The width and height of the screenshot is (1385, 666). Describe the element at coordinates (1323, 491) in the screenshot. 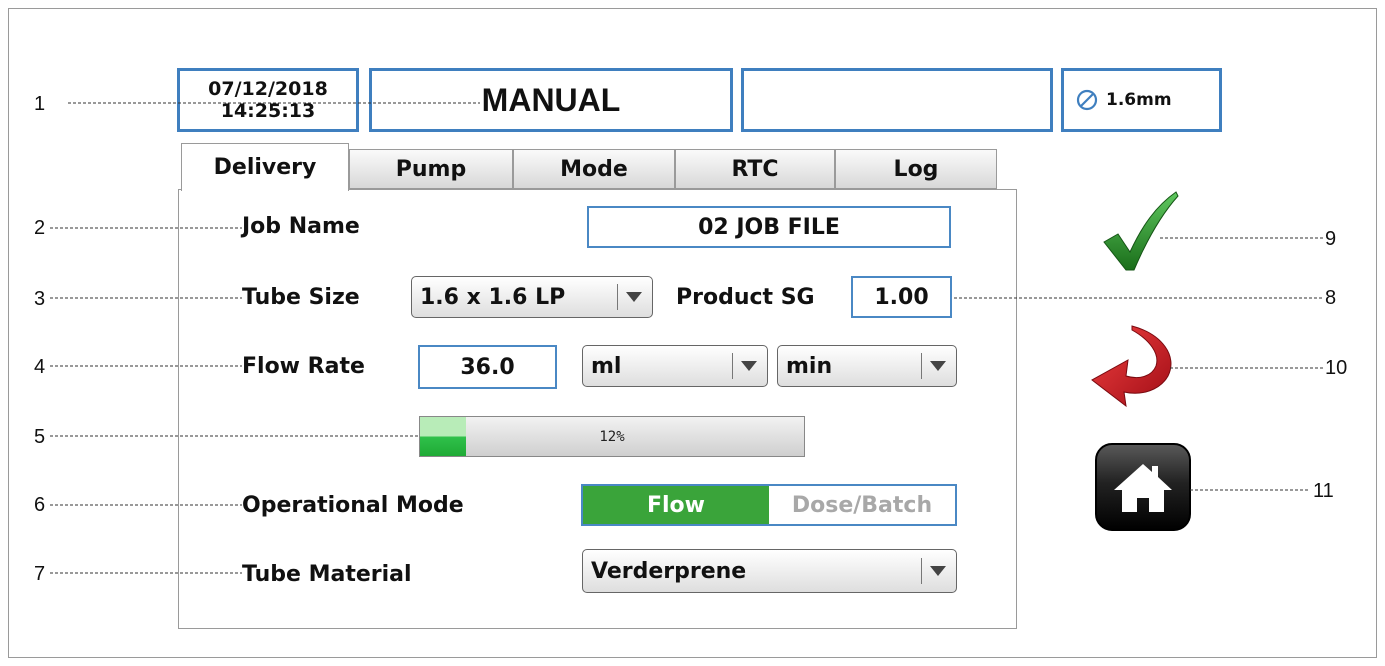

I see `callout-11: 11` at that location.